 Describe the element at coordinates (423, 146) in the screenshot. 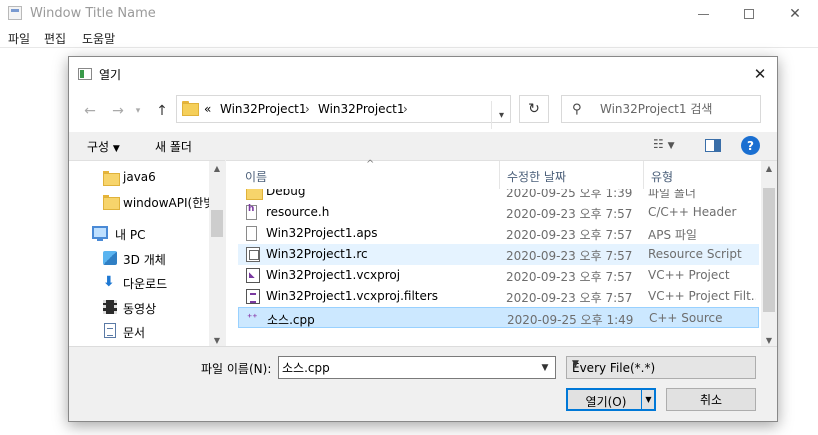

I see `command-bar: 구성 ▼ 새 폴더 ☷ ▼ ?` at that location.